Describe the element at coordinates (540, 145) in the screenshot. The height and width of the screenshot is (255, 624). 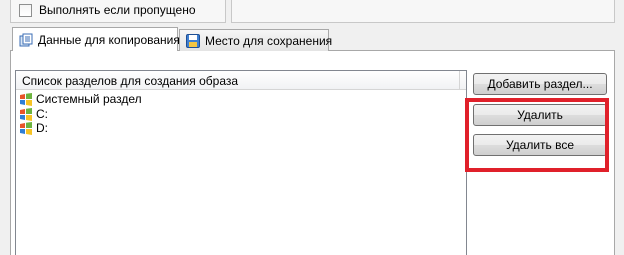
I see `delete-all-button: Удалить все` at that location.